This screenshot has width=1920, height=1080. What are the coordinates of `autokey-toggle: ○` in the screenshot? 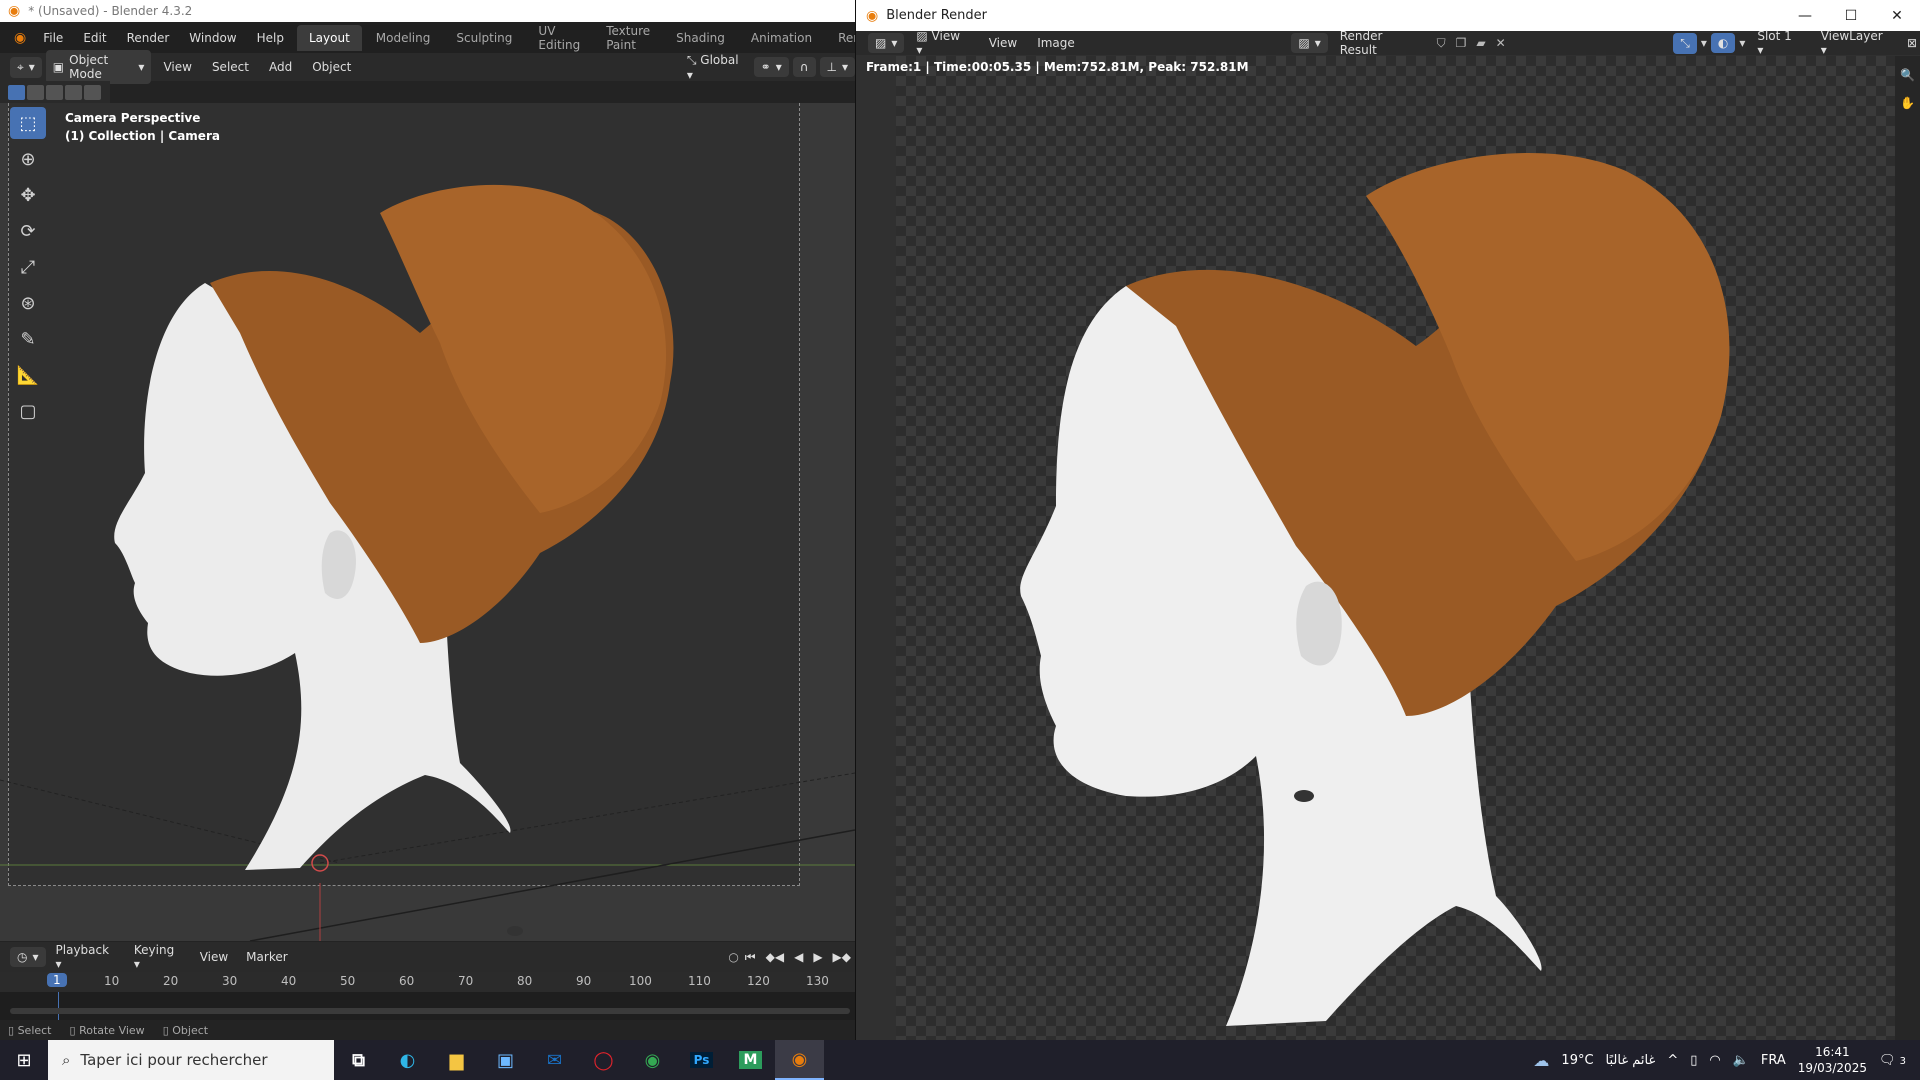 It's located at (733, 957).